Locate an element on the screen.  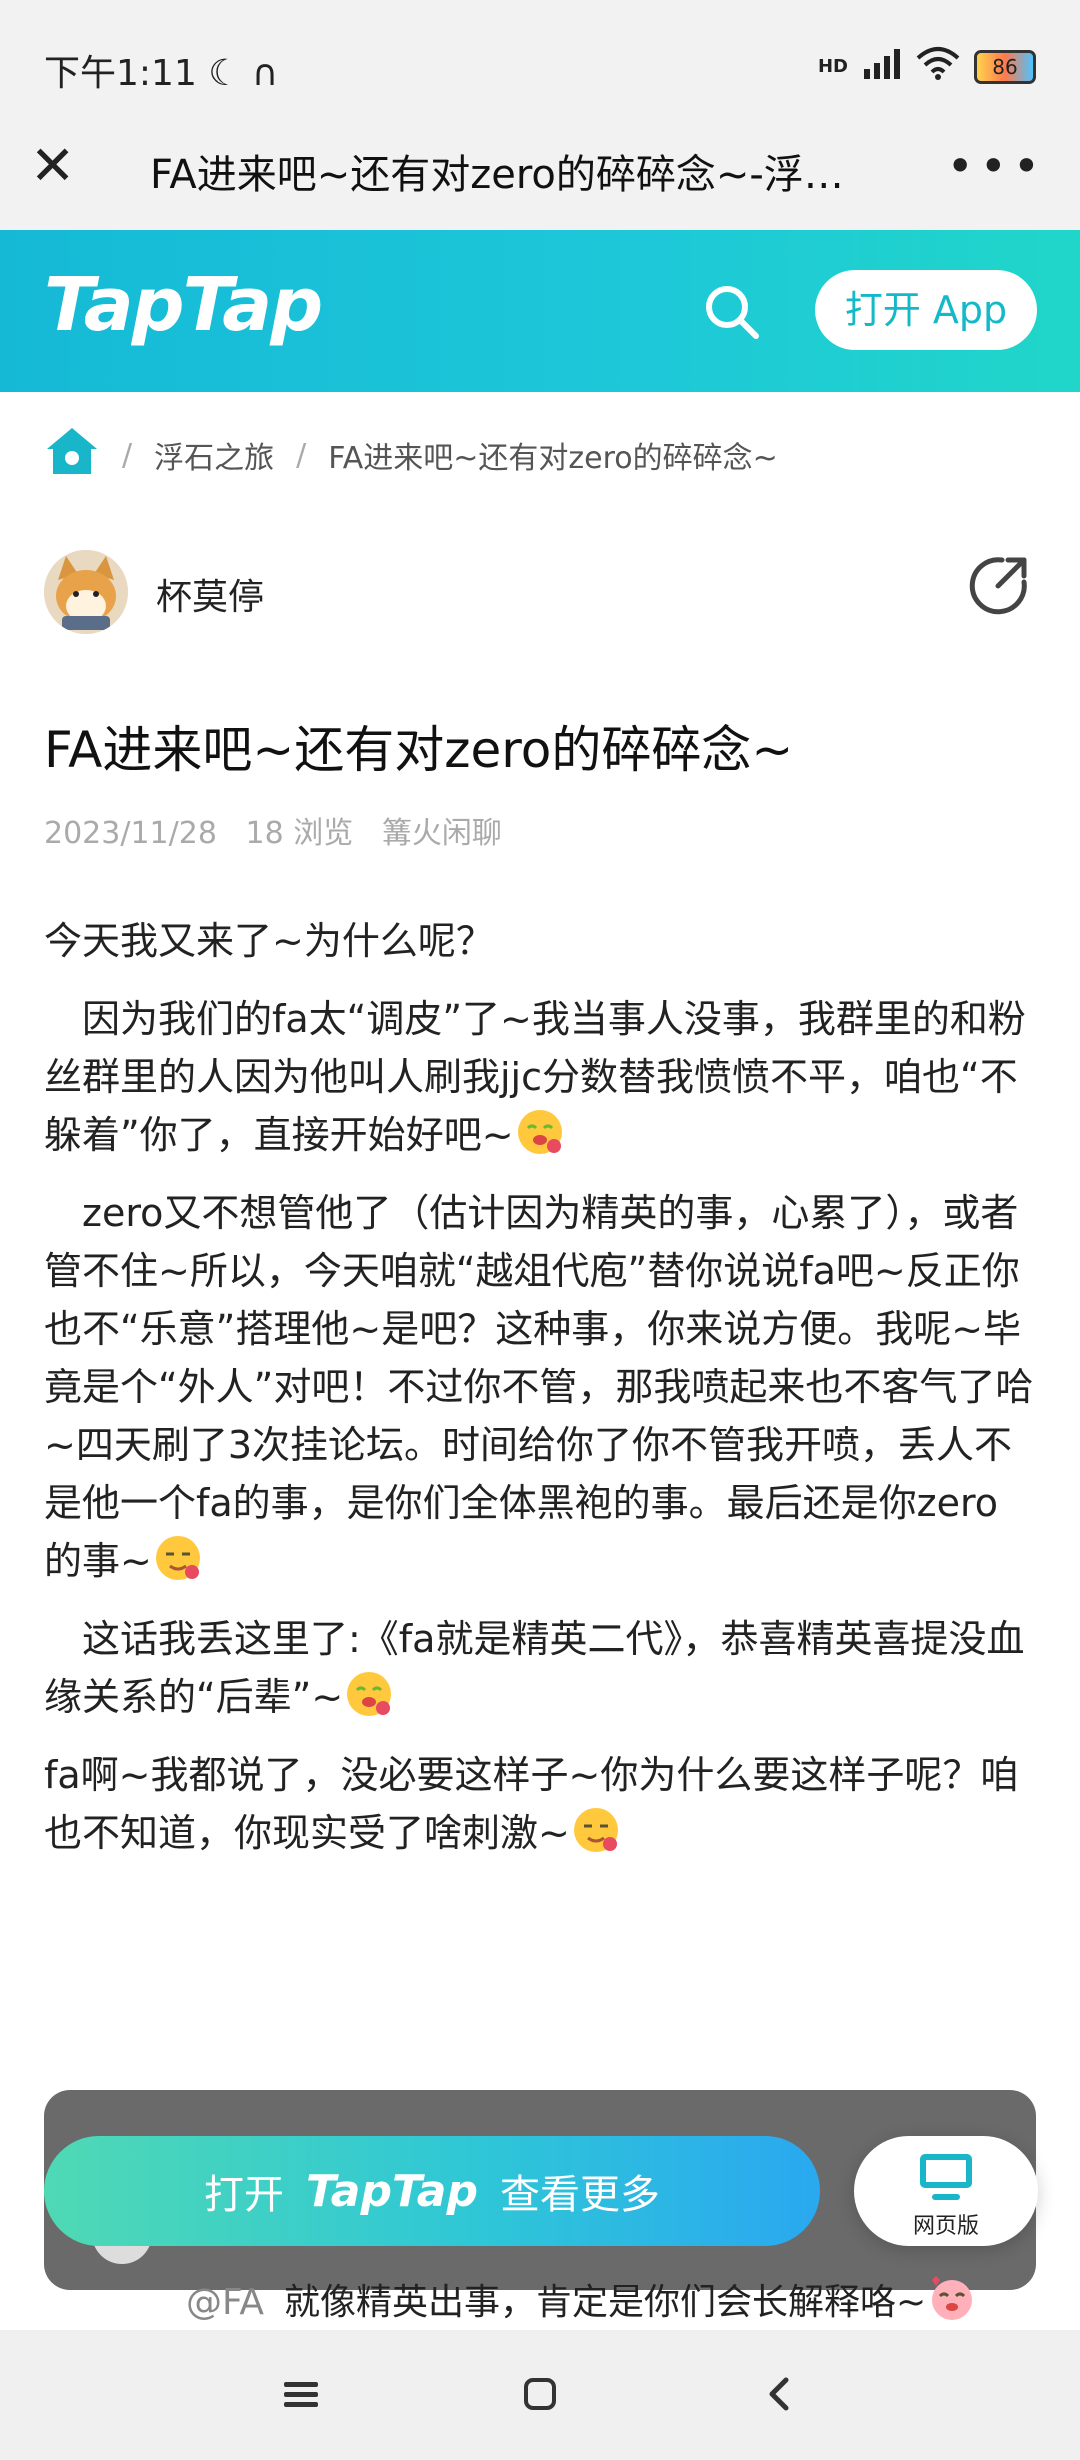
wifi-icon is located at coordinates (938, 66).